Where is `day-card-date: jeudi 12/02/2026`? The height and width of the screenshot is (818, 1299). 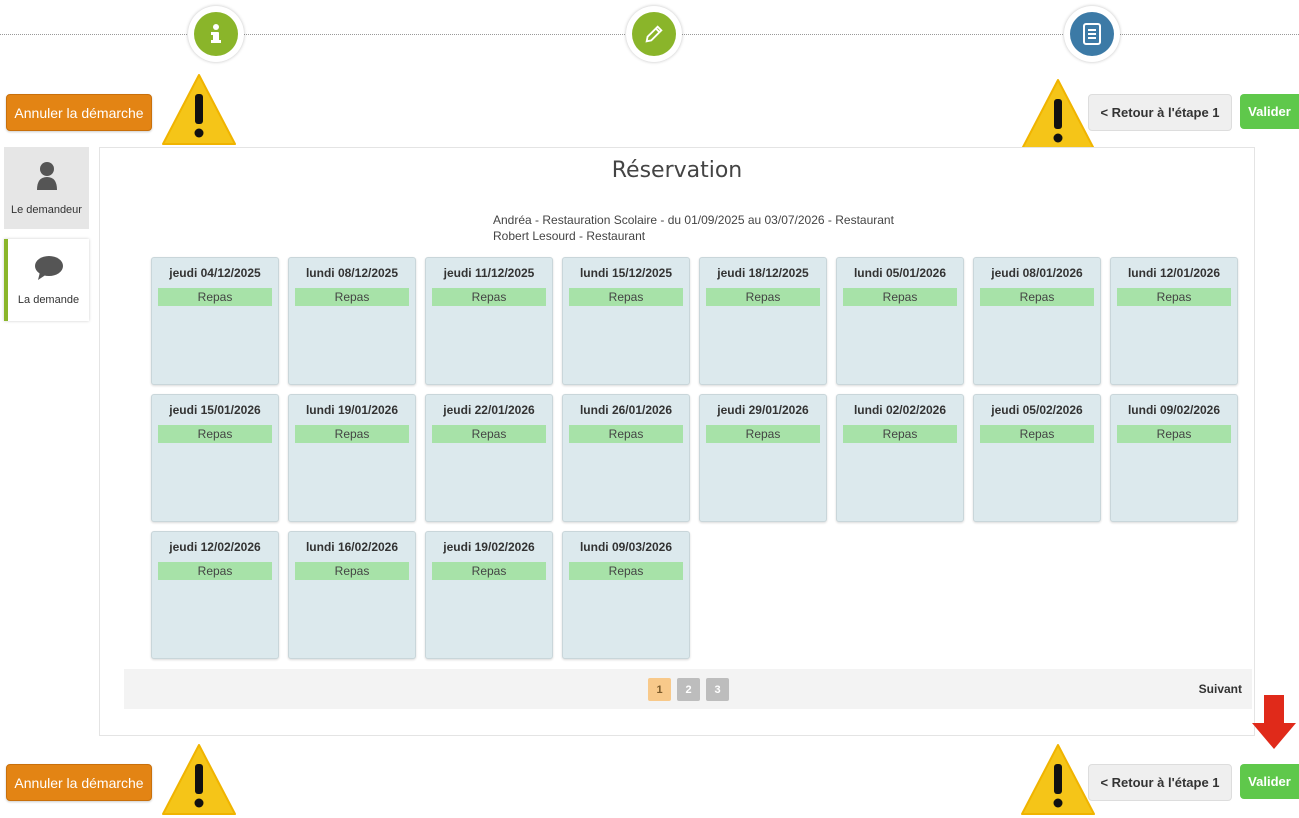
day-card-date: jeudi 12/02/2026 is located at coordinates (215, 547).